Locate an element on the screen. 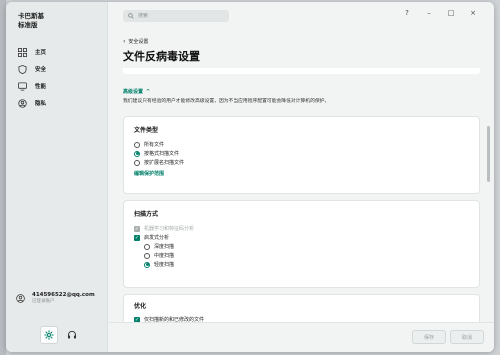  settings-button is located at coordinates (49, 335).